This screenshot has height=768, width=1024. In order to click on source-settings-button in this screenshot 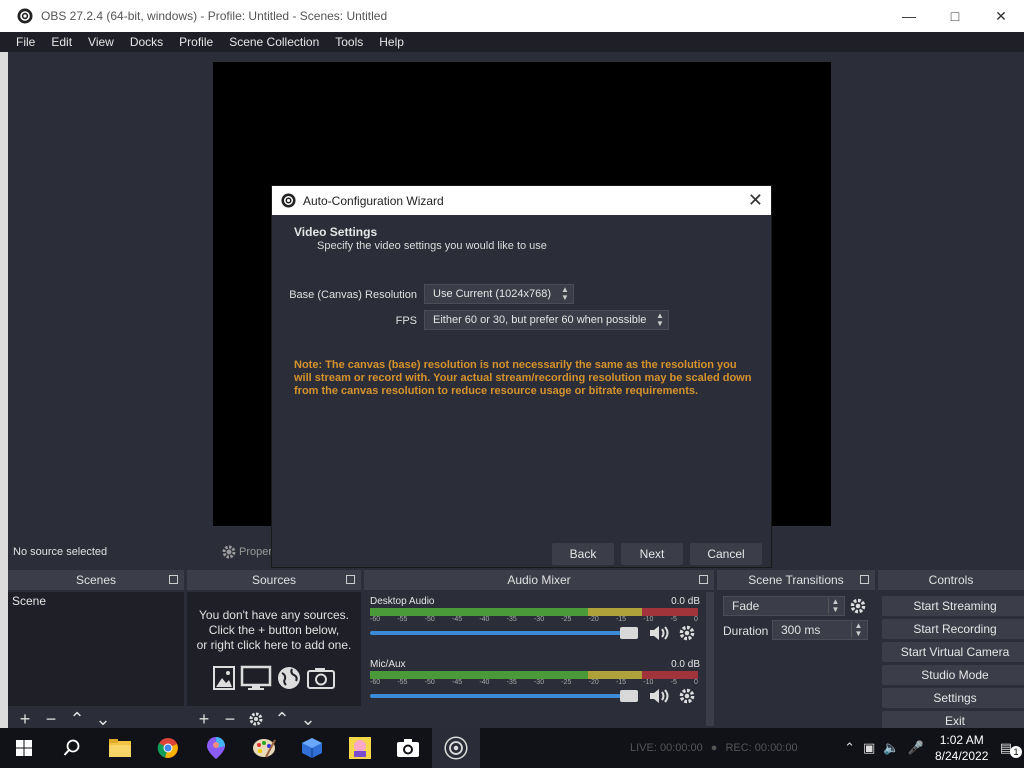, I will do `click(256, 719)`.